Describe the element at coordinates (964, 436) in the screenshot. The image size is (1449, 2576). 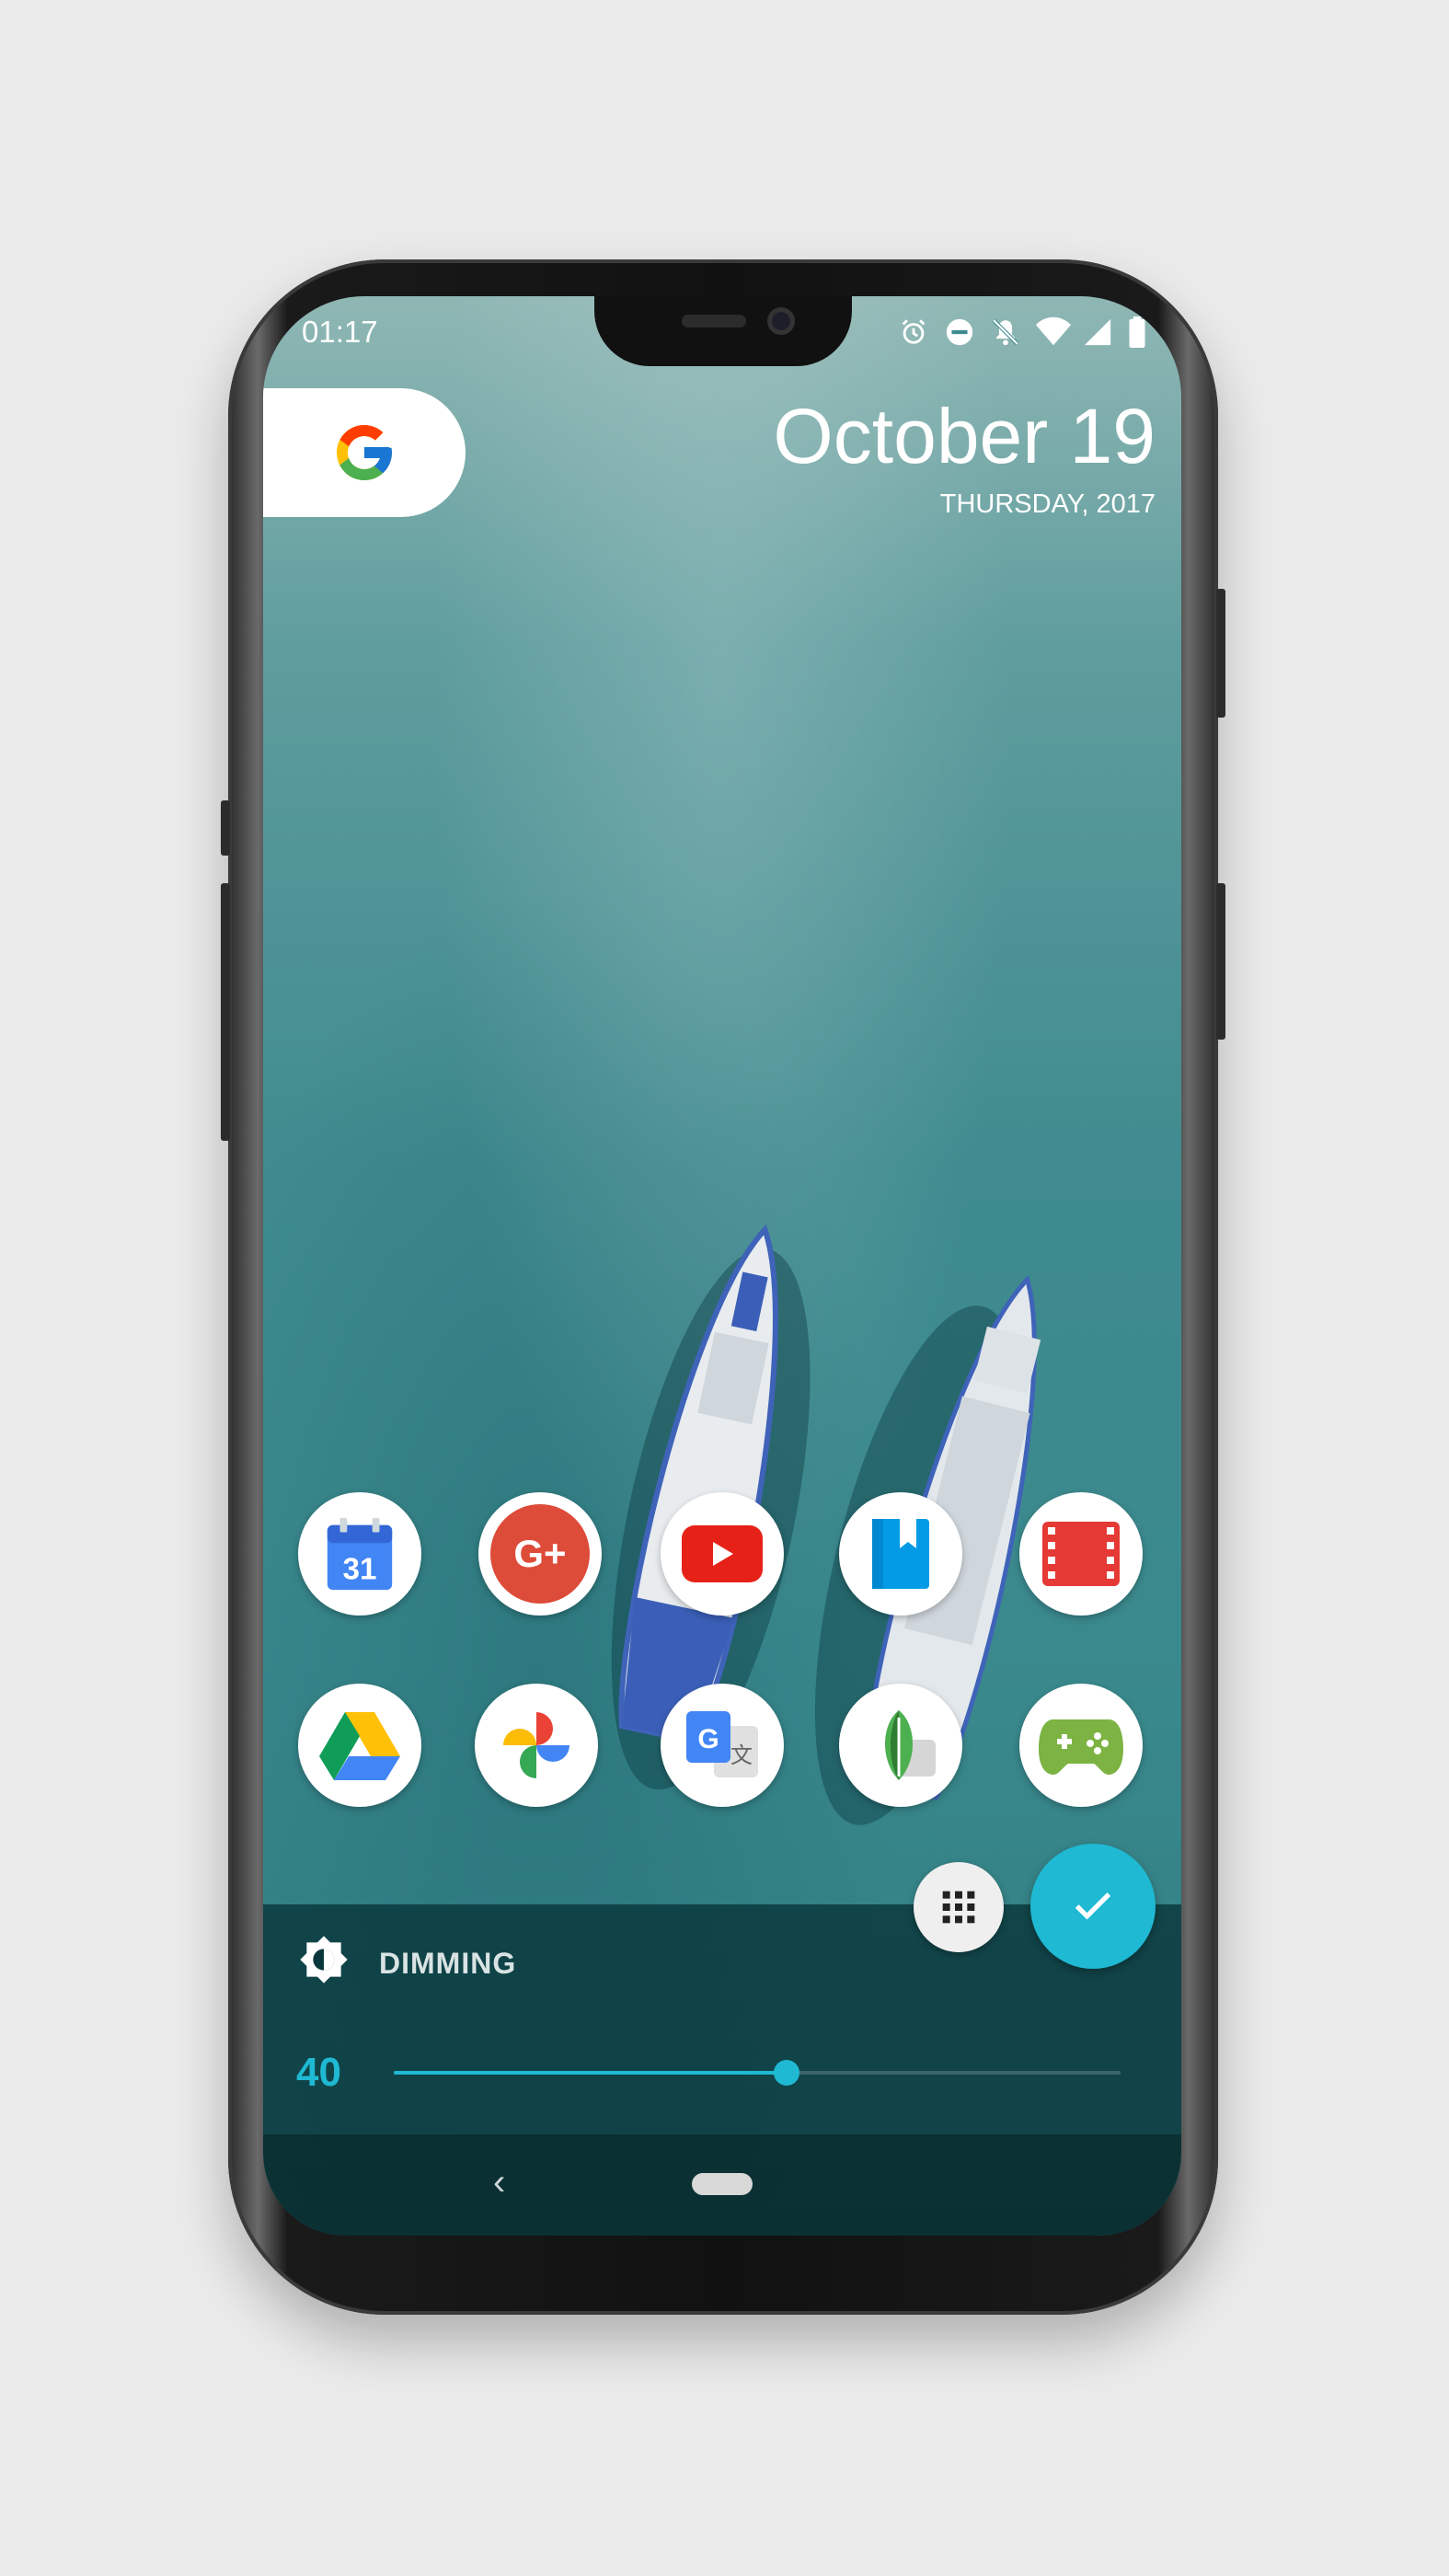
I see `clock-widget-date: October 19` at that location.